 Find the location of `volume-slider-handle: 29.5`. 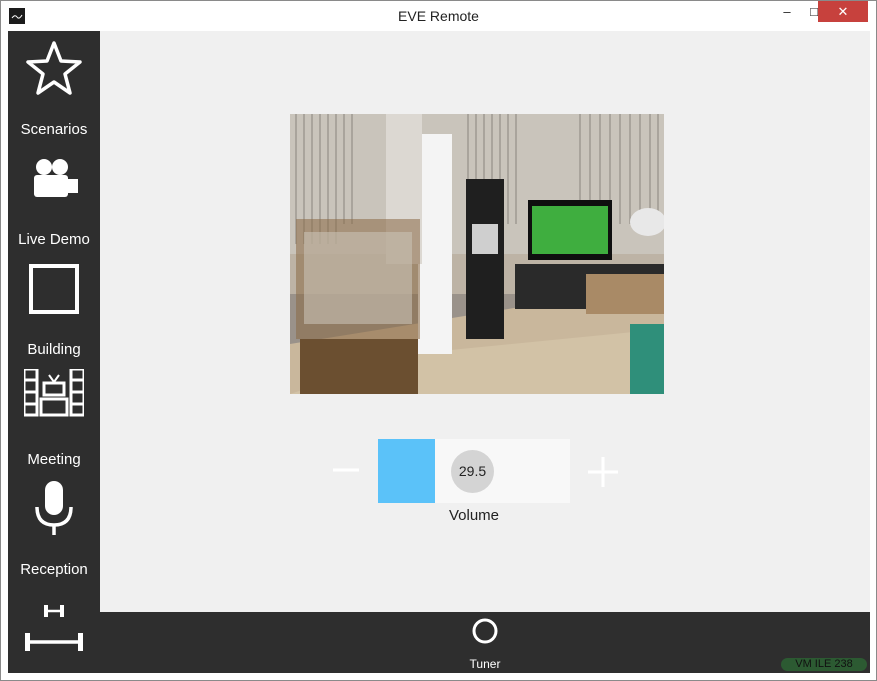

volume-slider-handle: 29.5 is located at coordinates (472, 471).